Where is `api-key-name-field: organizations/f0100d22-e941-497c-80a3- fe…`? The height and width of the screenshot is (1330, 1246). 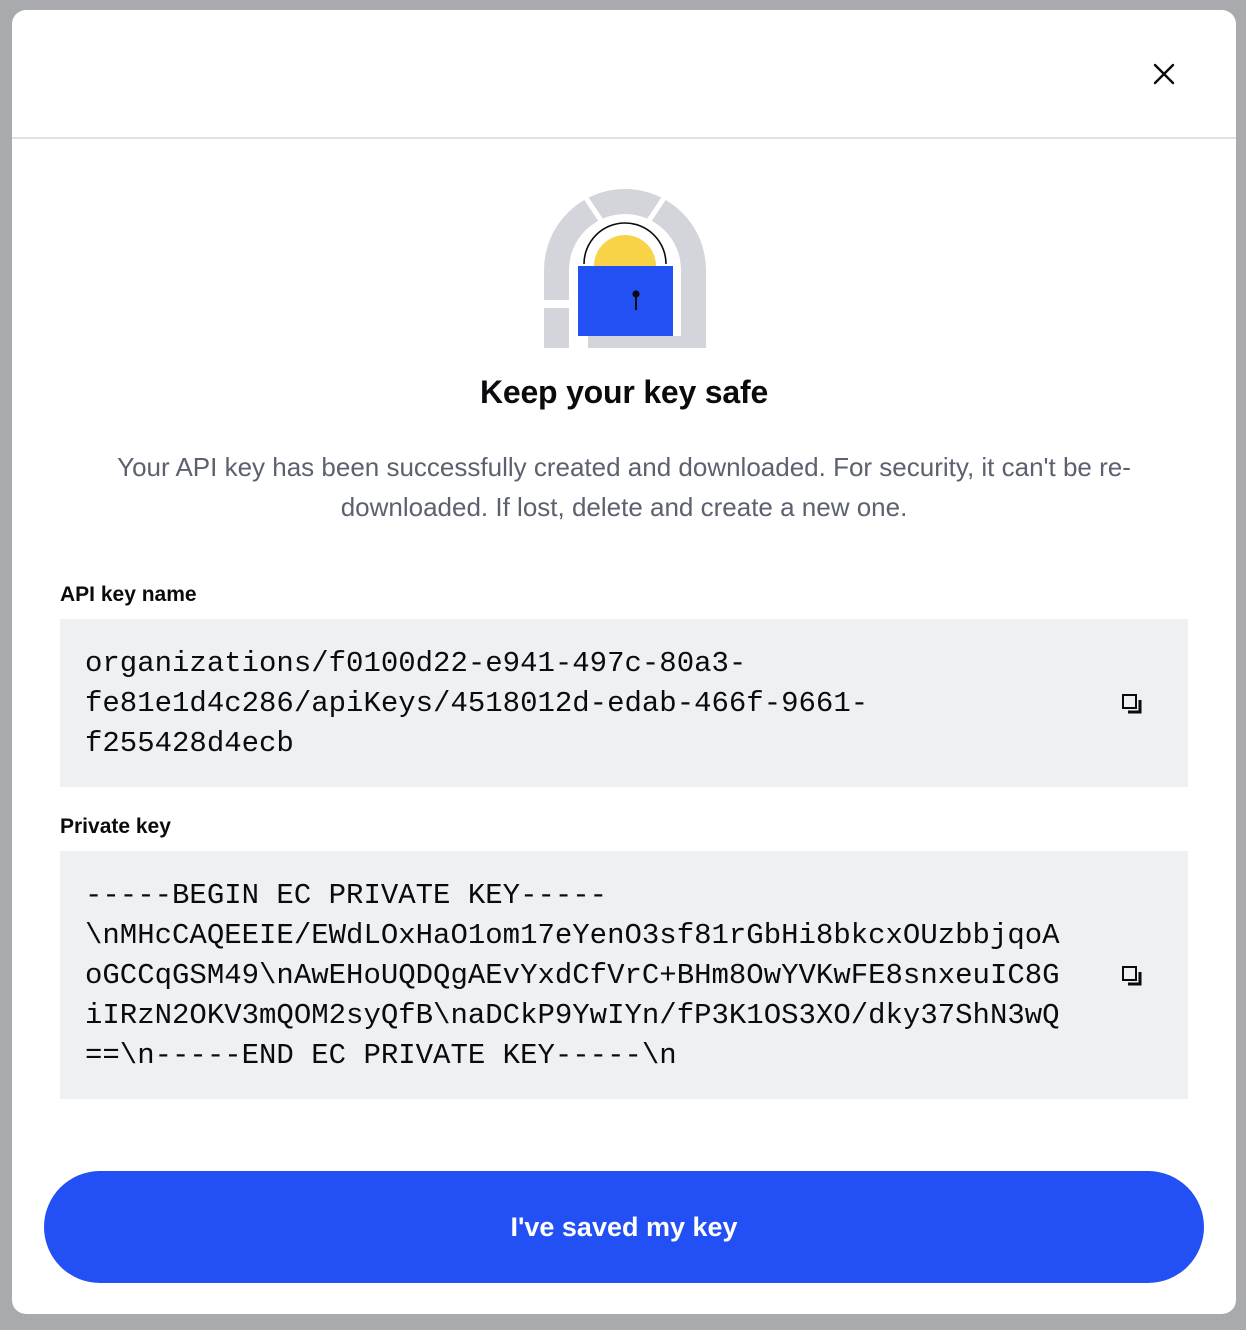 api-key-name-field: organizations/f0100d22-e941-497c-80a3- fe… is located at coordinates (624, 703).